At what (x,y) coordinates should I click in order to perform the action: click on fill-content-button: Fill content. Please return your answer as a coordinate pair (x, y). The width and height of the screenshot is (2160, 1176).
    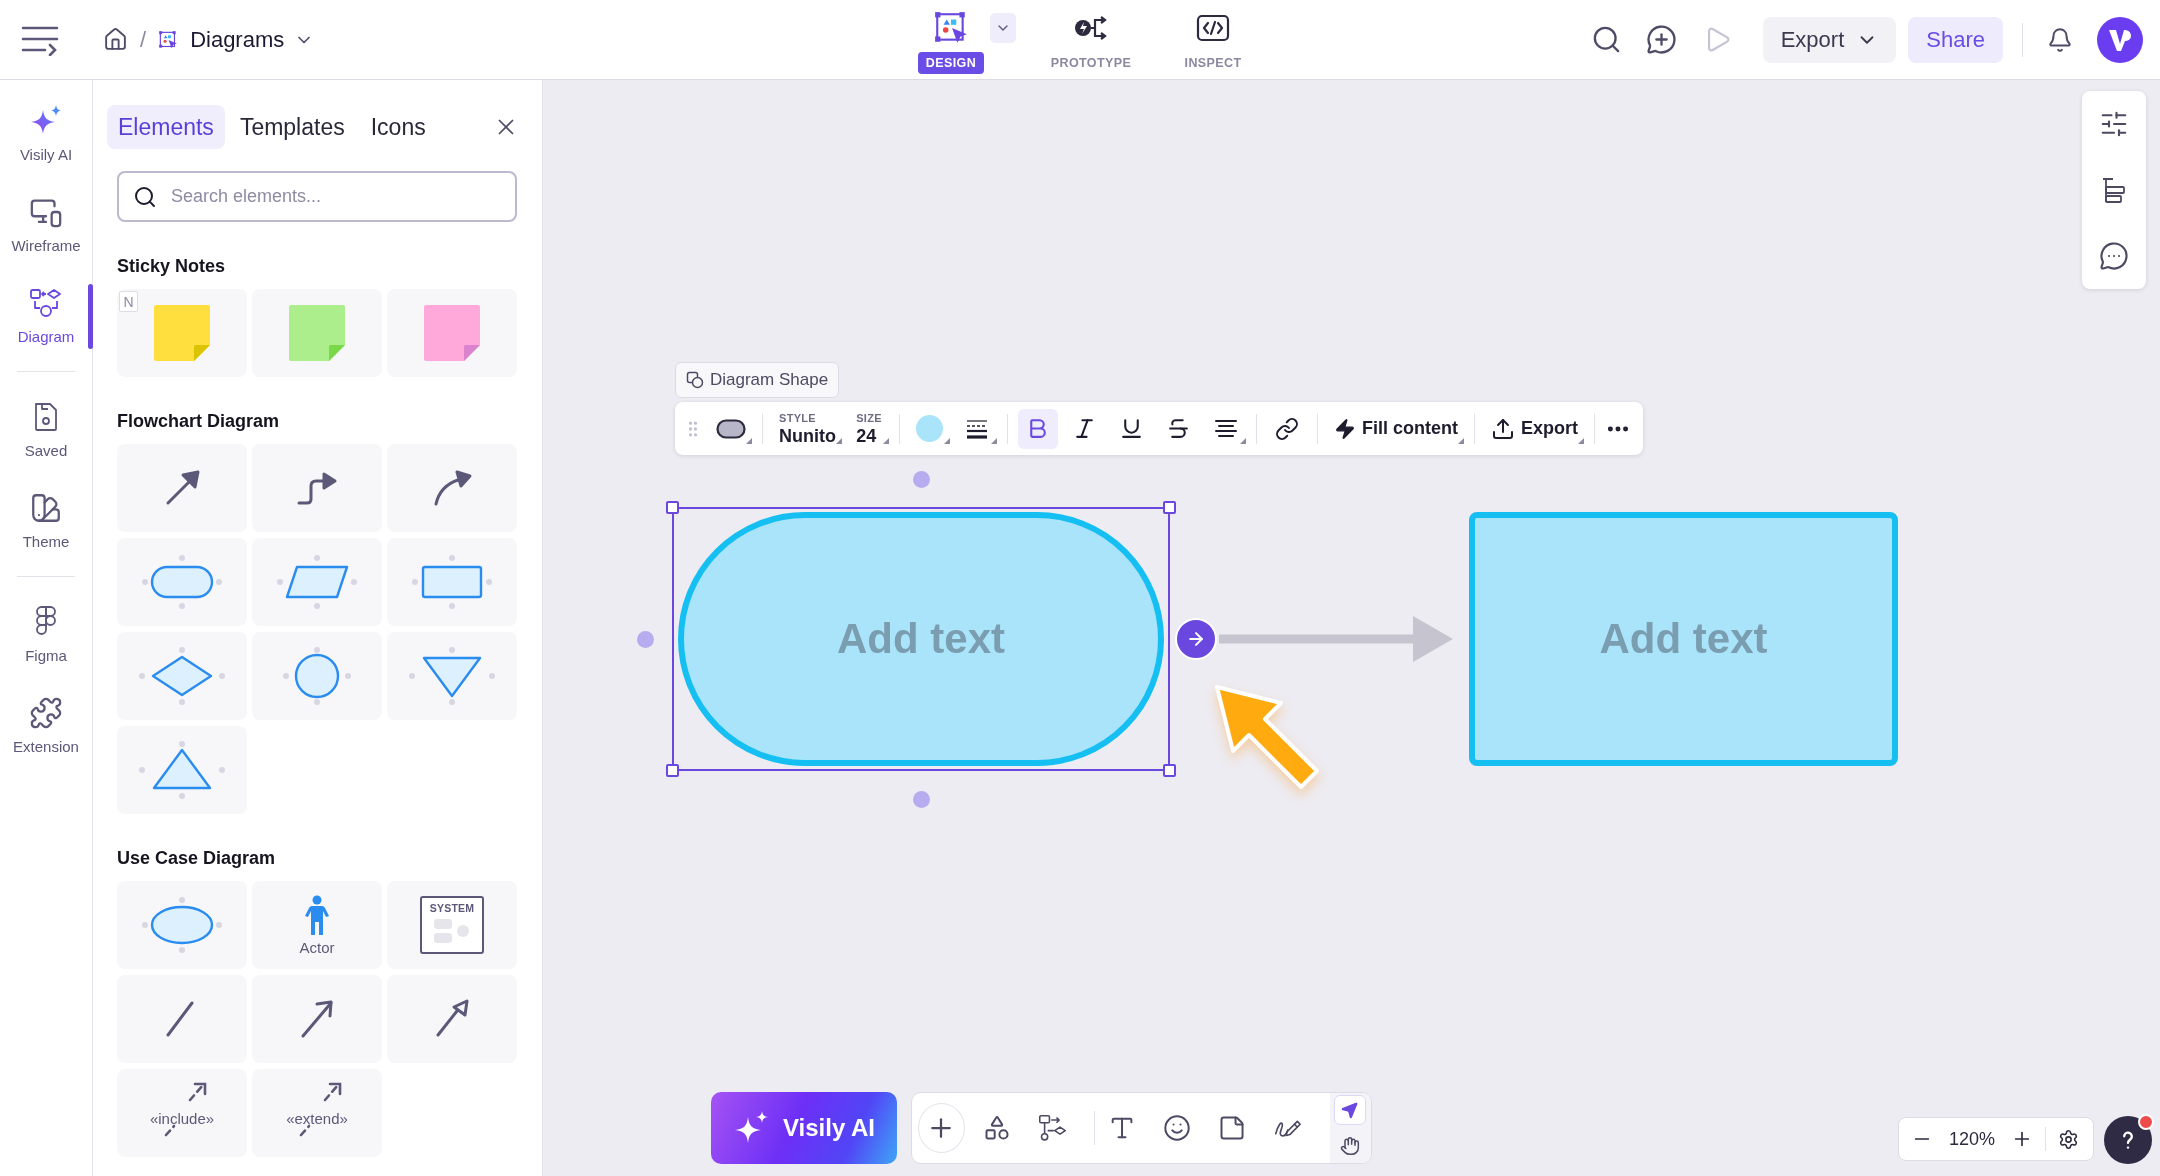
    Looking at the image, I should click on (1396, 428).